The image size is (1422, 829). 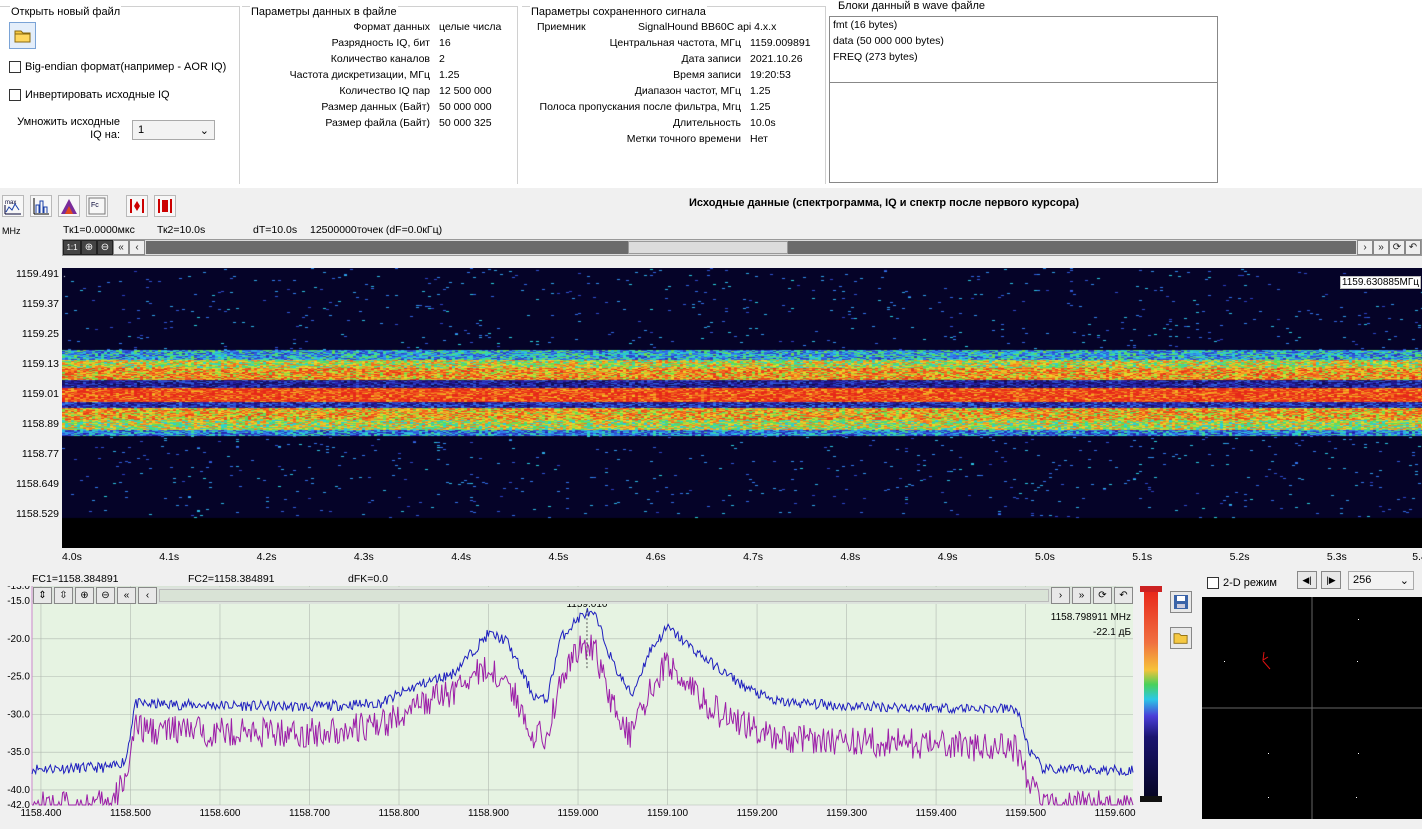 What do you see at coordinates (604, 595) in the screenshot?
I see `spectrum-scroll-track` at bounding box center [604, 595].